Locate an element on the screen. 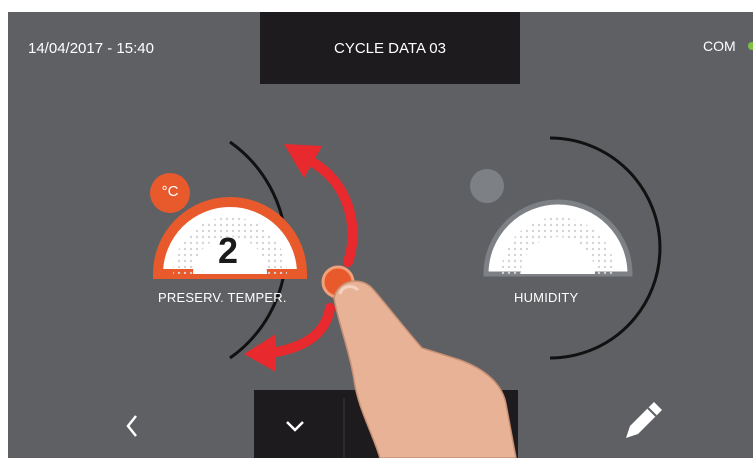 This screenshot has height=458, width=753. finger-illustration is located at coordinates (425, 369).